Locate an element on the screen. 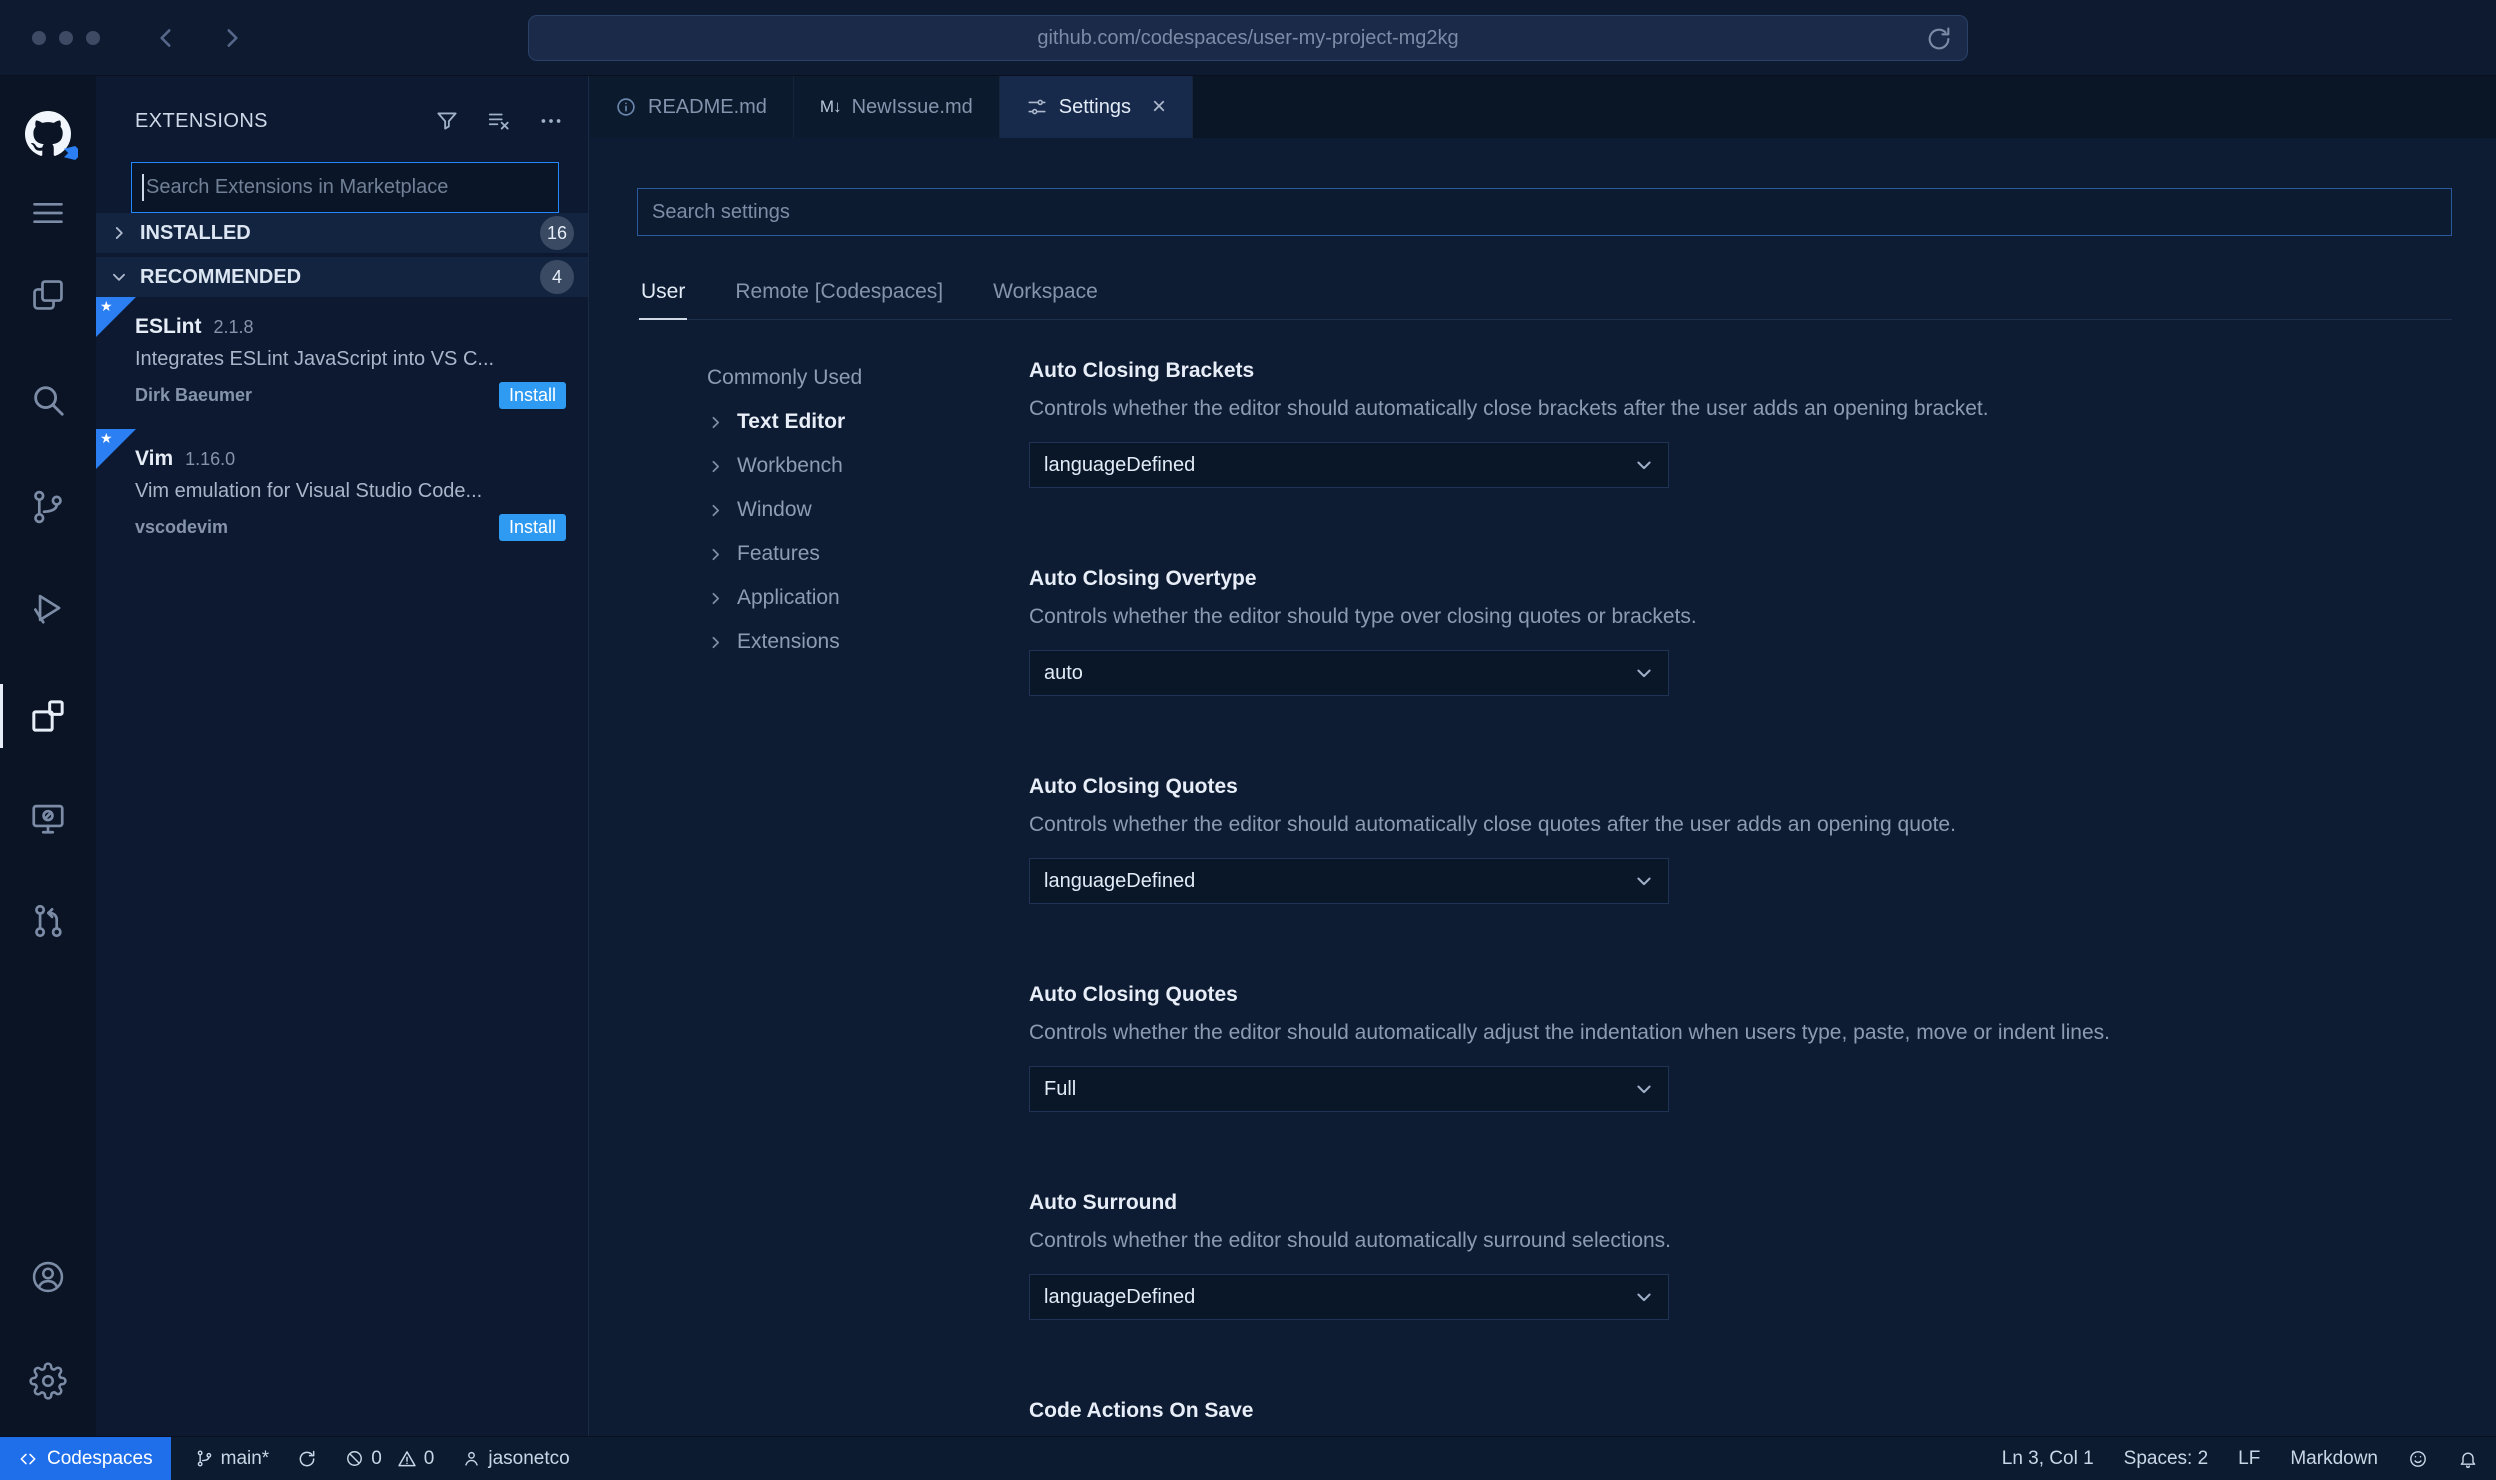 Image resolution: width=2496 pixels, height=1480 pixels. sidebar-section-installed: INSTALLED 16 is located at coordinates (342, 233).